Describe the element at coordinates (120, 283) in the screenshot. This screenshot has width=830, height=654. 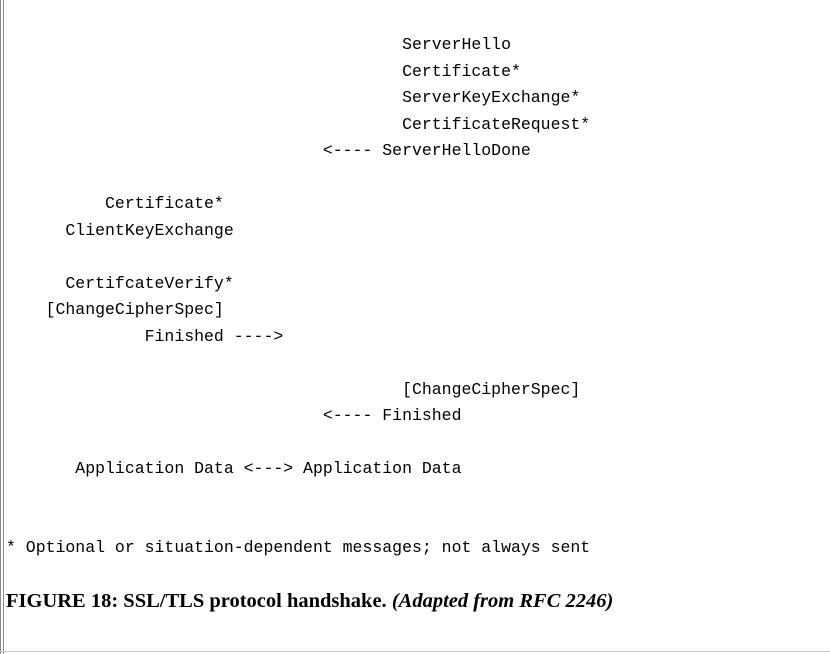
I see `msg-certificate-verify: CertifcateVerify*` at that location.